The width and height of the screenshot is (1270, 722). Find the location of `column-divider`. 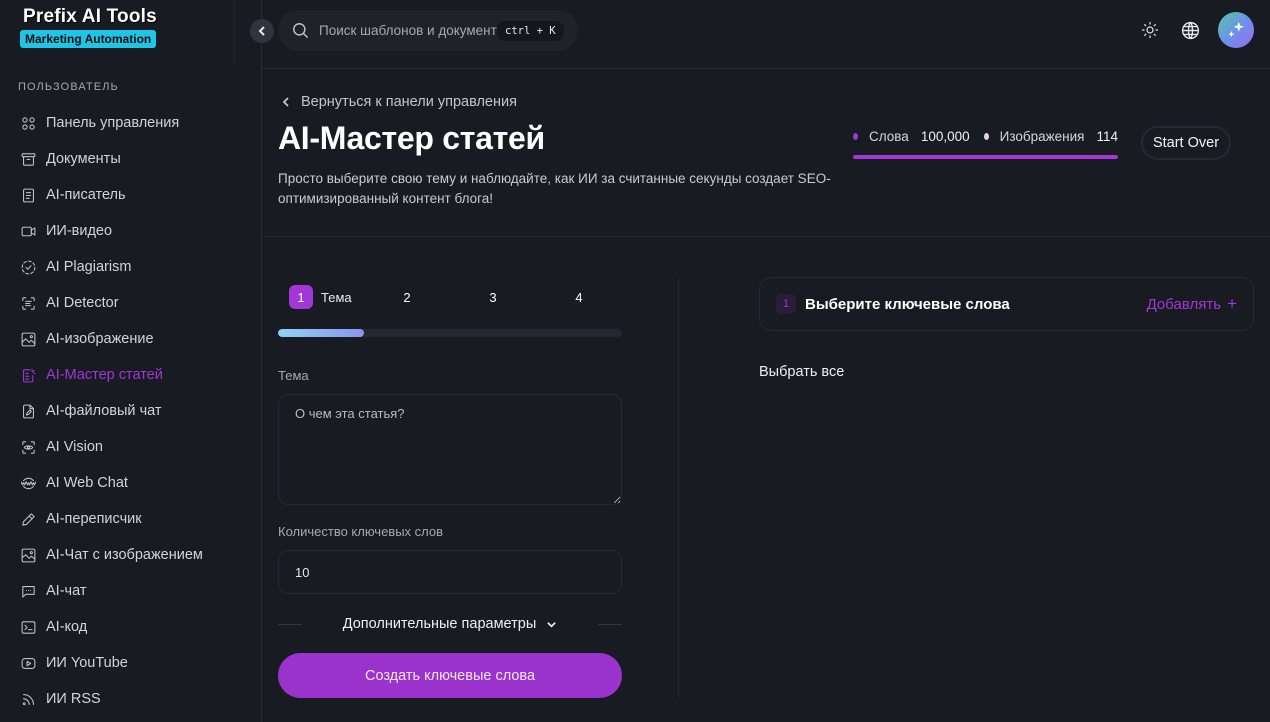

column-divider is located at coordinates (678, 488).